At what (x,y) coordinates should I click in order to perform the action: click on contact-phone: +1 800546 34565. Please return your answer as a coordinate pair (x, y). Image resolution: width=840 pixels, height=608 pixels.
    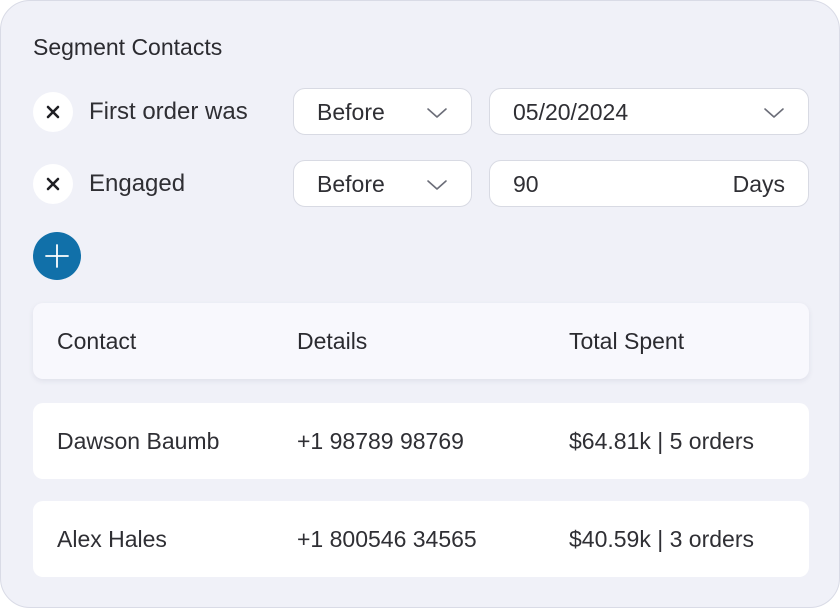
    Looking at the image, I should click on (387, 539).